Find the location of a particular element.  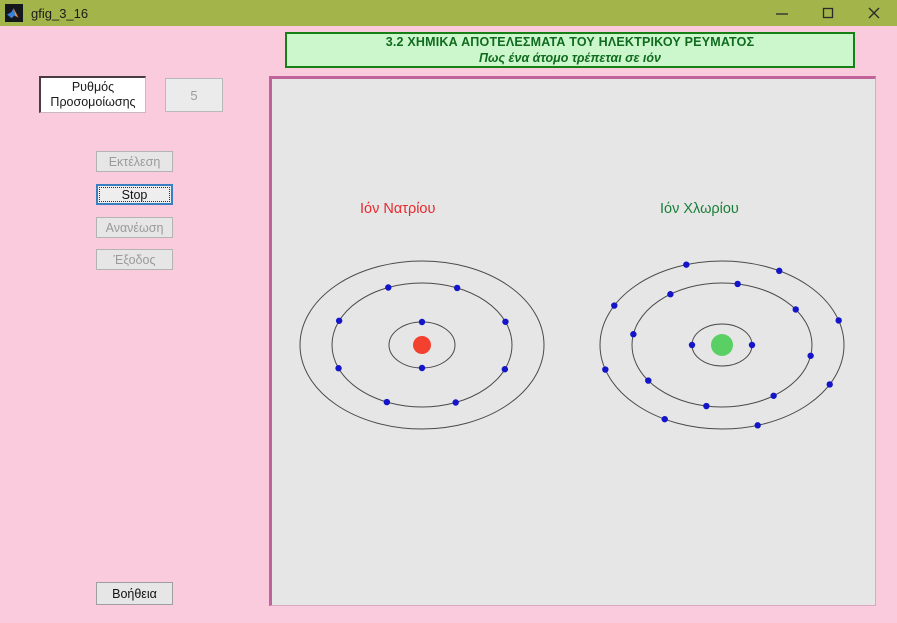

simulation-rate-label: Ρυθμός Προσομοίωσης is located at coordinates (92, 94).